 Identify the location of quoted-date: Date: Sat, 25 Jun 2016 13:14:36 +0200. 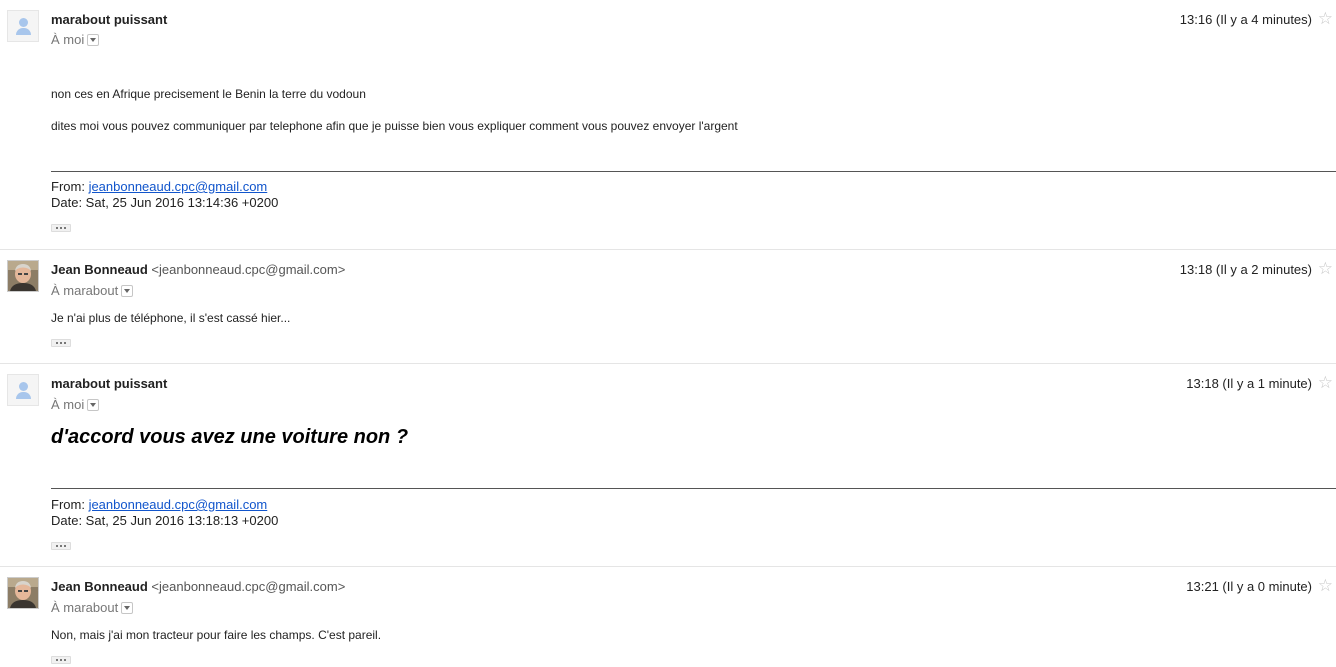
(165, 202).